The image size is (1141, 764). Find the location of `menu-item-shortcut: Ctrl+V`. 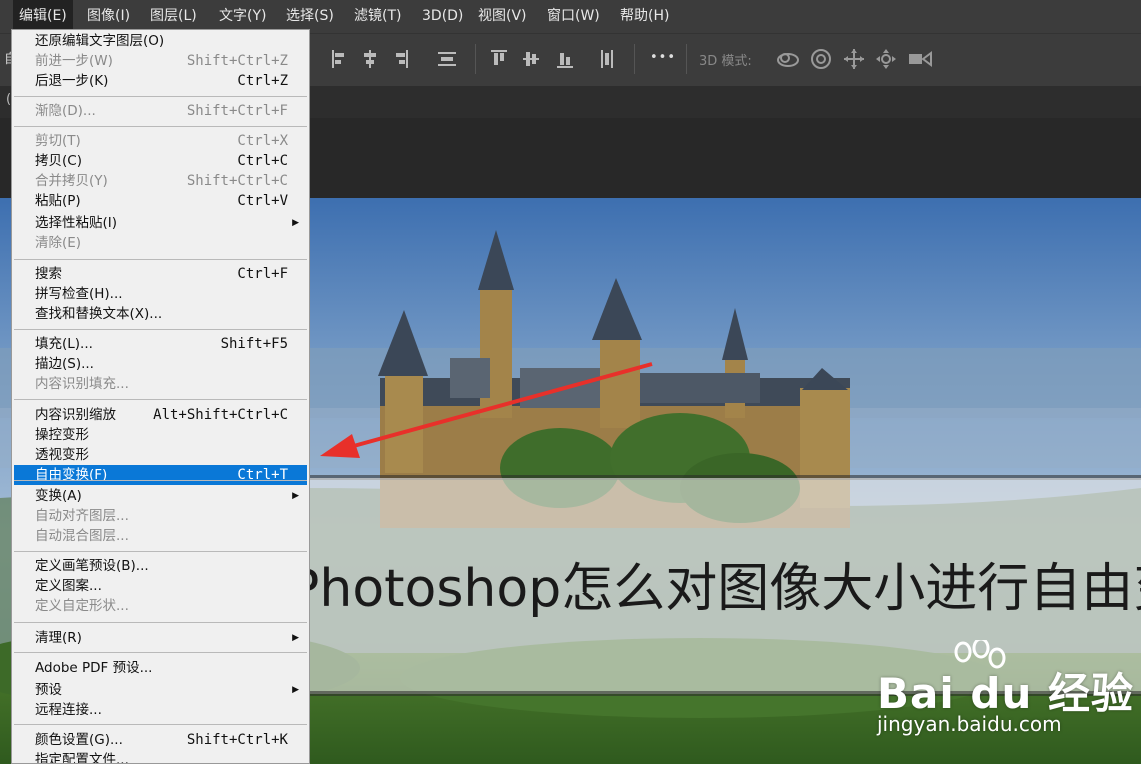

menu-item-shortcut: Ctrl+V is located at coordinates (262, 201).